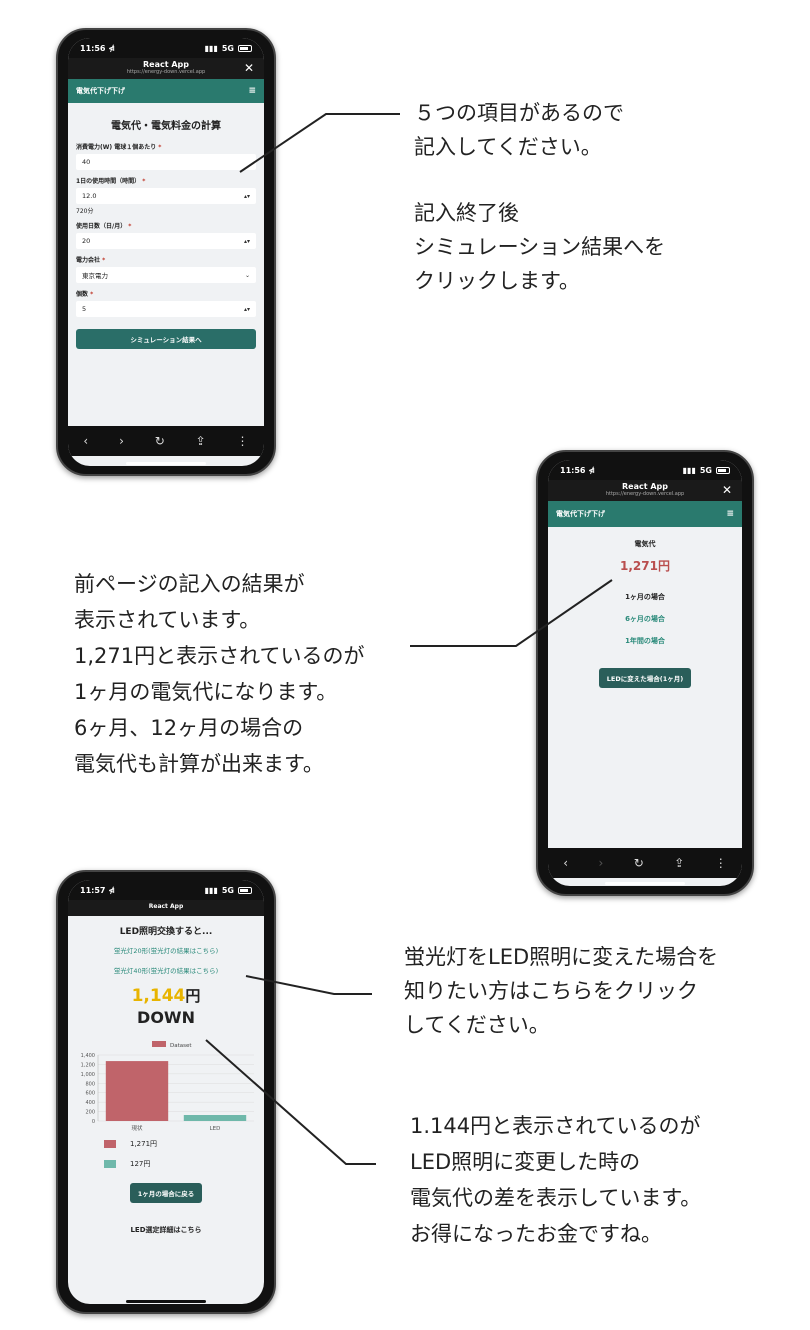 Image resolution: width=810 pixels, height=1330 pixels. Describe the element at coordinates (166, 1230) in the screenshot. I see `led-detail-link: LED選定詳細はこちら` at that location.